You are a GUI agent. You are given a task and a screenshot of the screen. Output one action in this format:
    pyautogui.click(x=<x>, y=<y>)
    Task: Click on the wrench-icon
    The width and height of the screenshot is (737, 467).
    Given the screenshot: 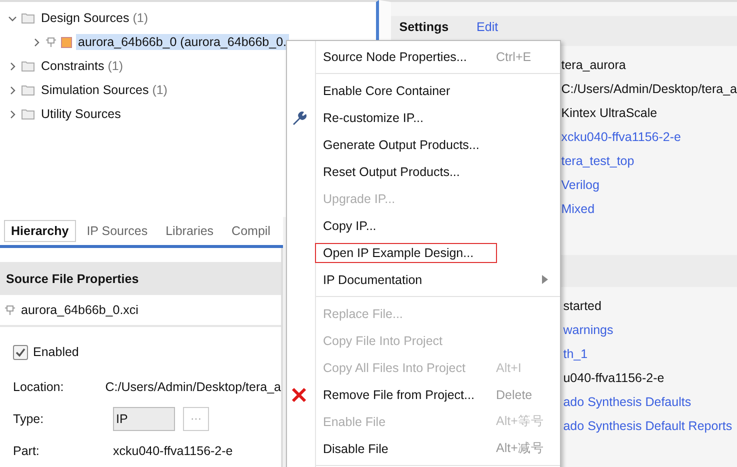 What is the action you would take?
    pyautogui.click(x=299, y=118)
    